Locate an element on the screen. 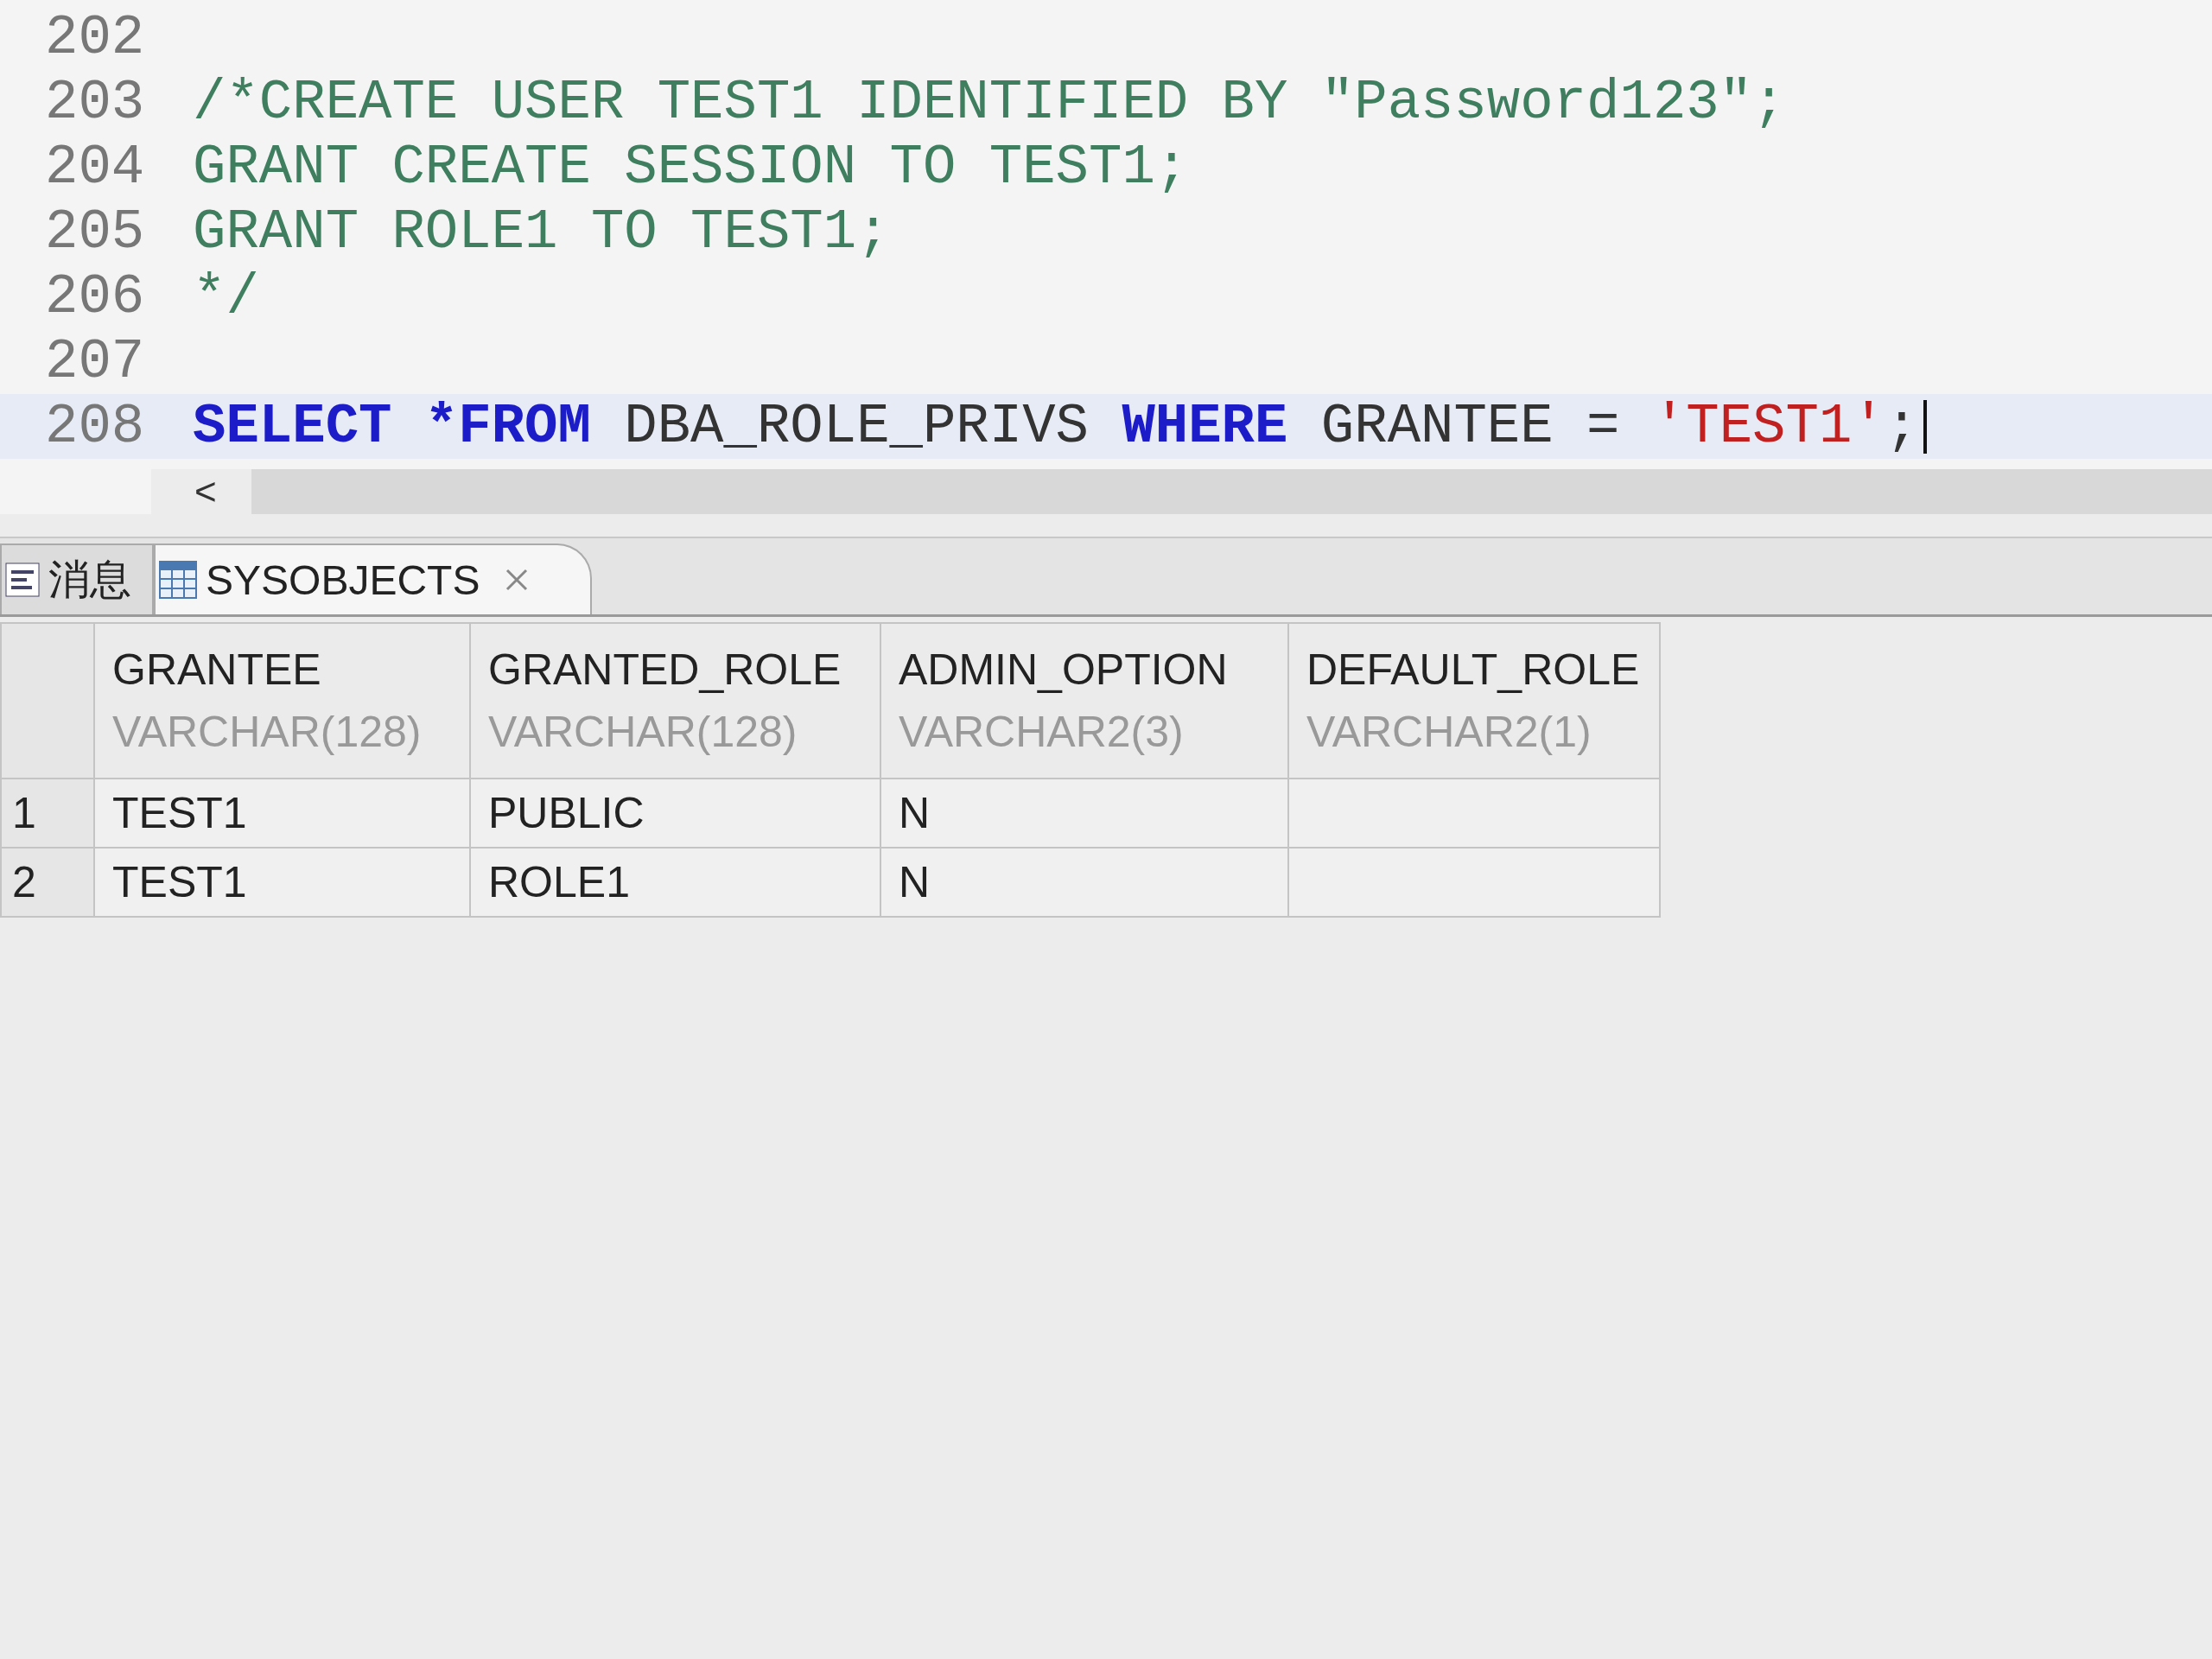 The height and width of the screenshot is (1659, 2212). code-text: DBA_ROLE_PRIVS is located at coordinates (856, 426).